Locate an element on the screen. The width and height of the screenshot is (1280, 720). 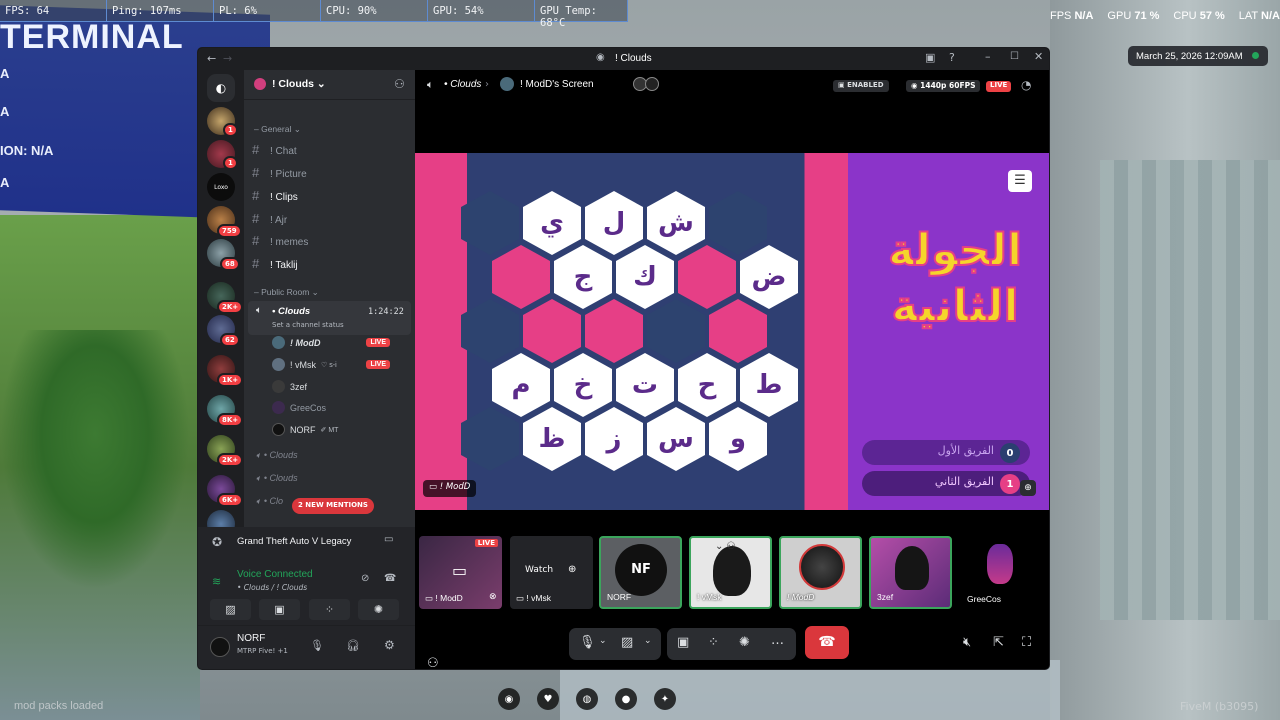
fullscreen-icon: ⛶ is located at coordinates (1026, 642).